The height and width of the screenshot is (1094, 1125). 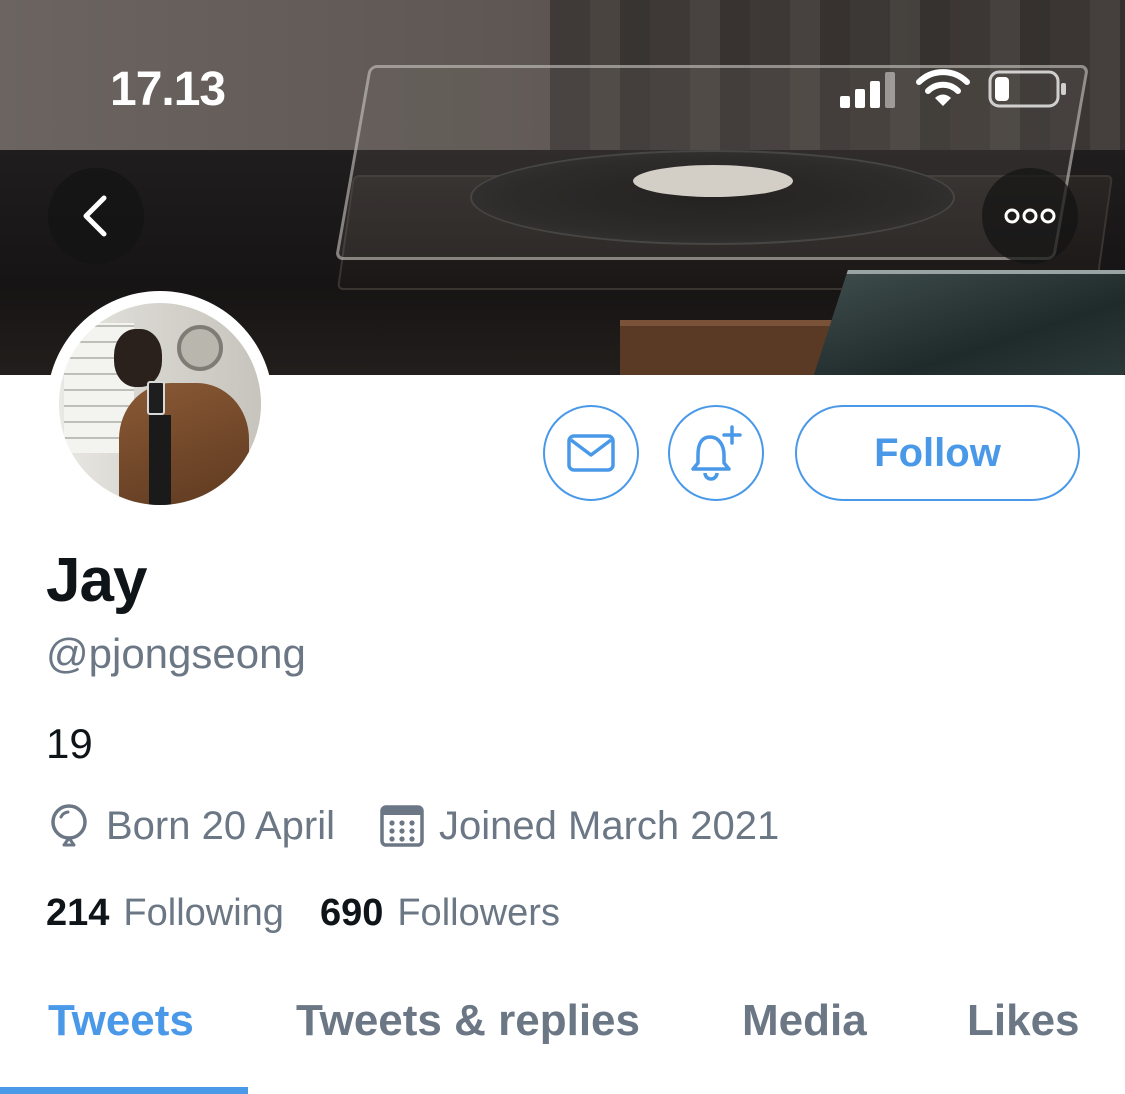 I want to click on profile-avatar, so click(x=160, y=404).